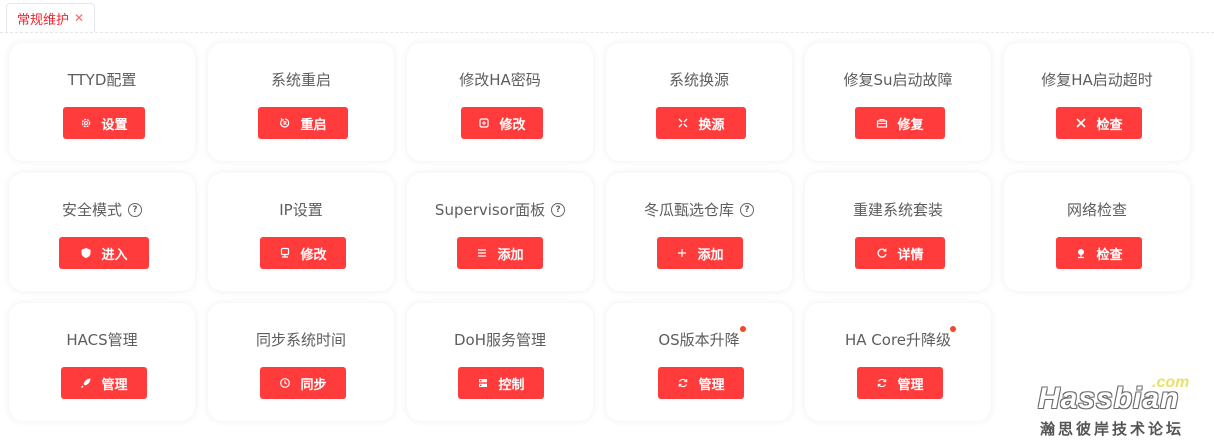 Image resolution: width=1214 pixels, height=446 pixels. I want to click on card-fix-ha-startup-timeout: 修复HA启动超时 检查, so click(1097, 102).